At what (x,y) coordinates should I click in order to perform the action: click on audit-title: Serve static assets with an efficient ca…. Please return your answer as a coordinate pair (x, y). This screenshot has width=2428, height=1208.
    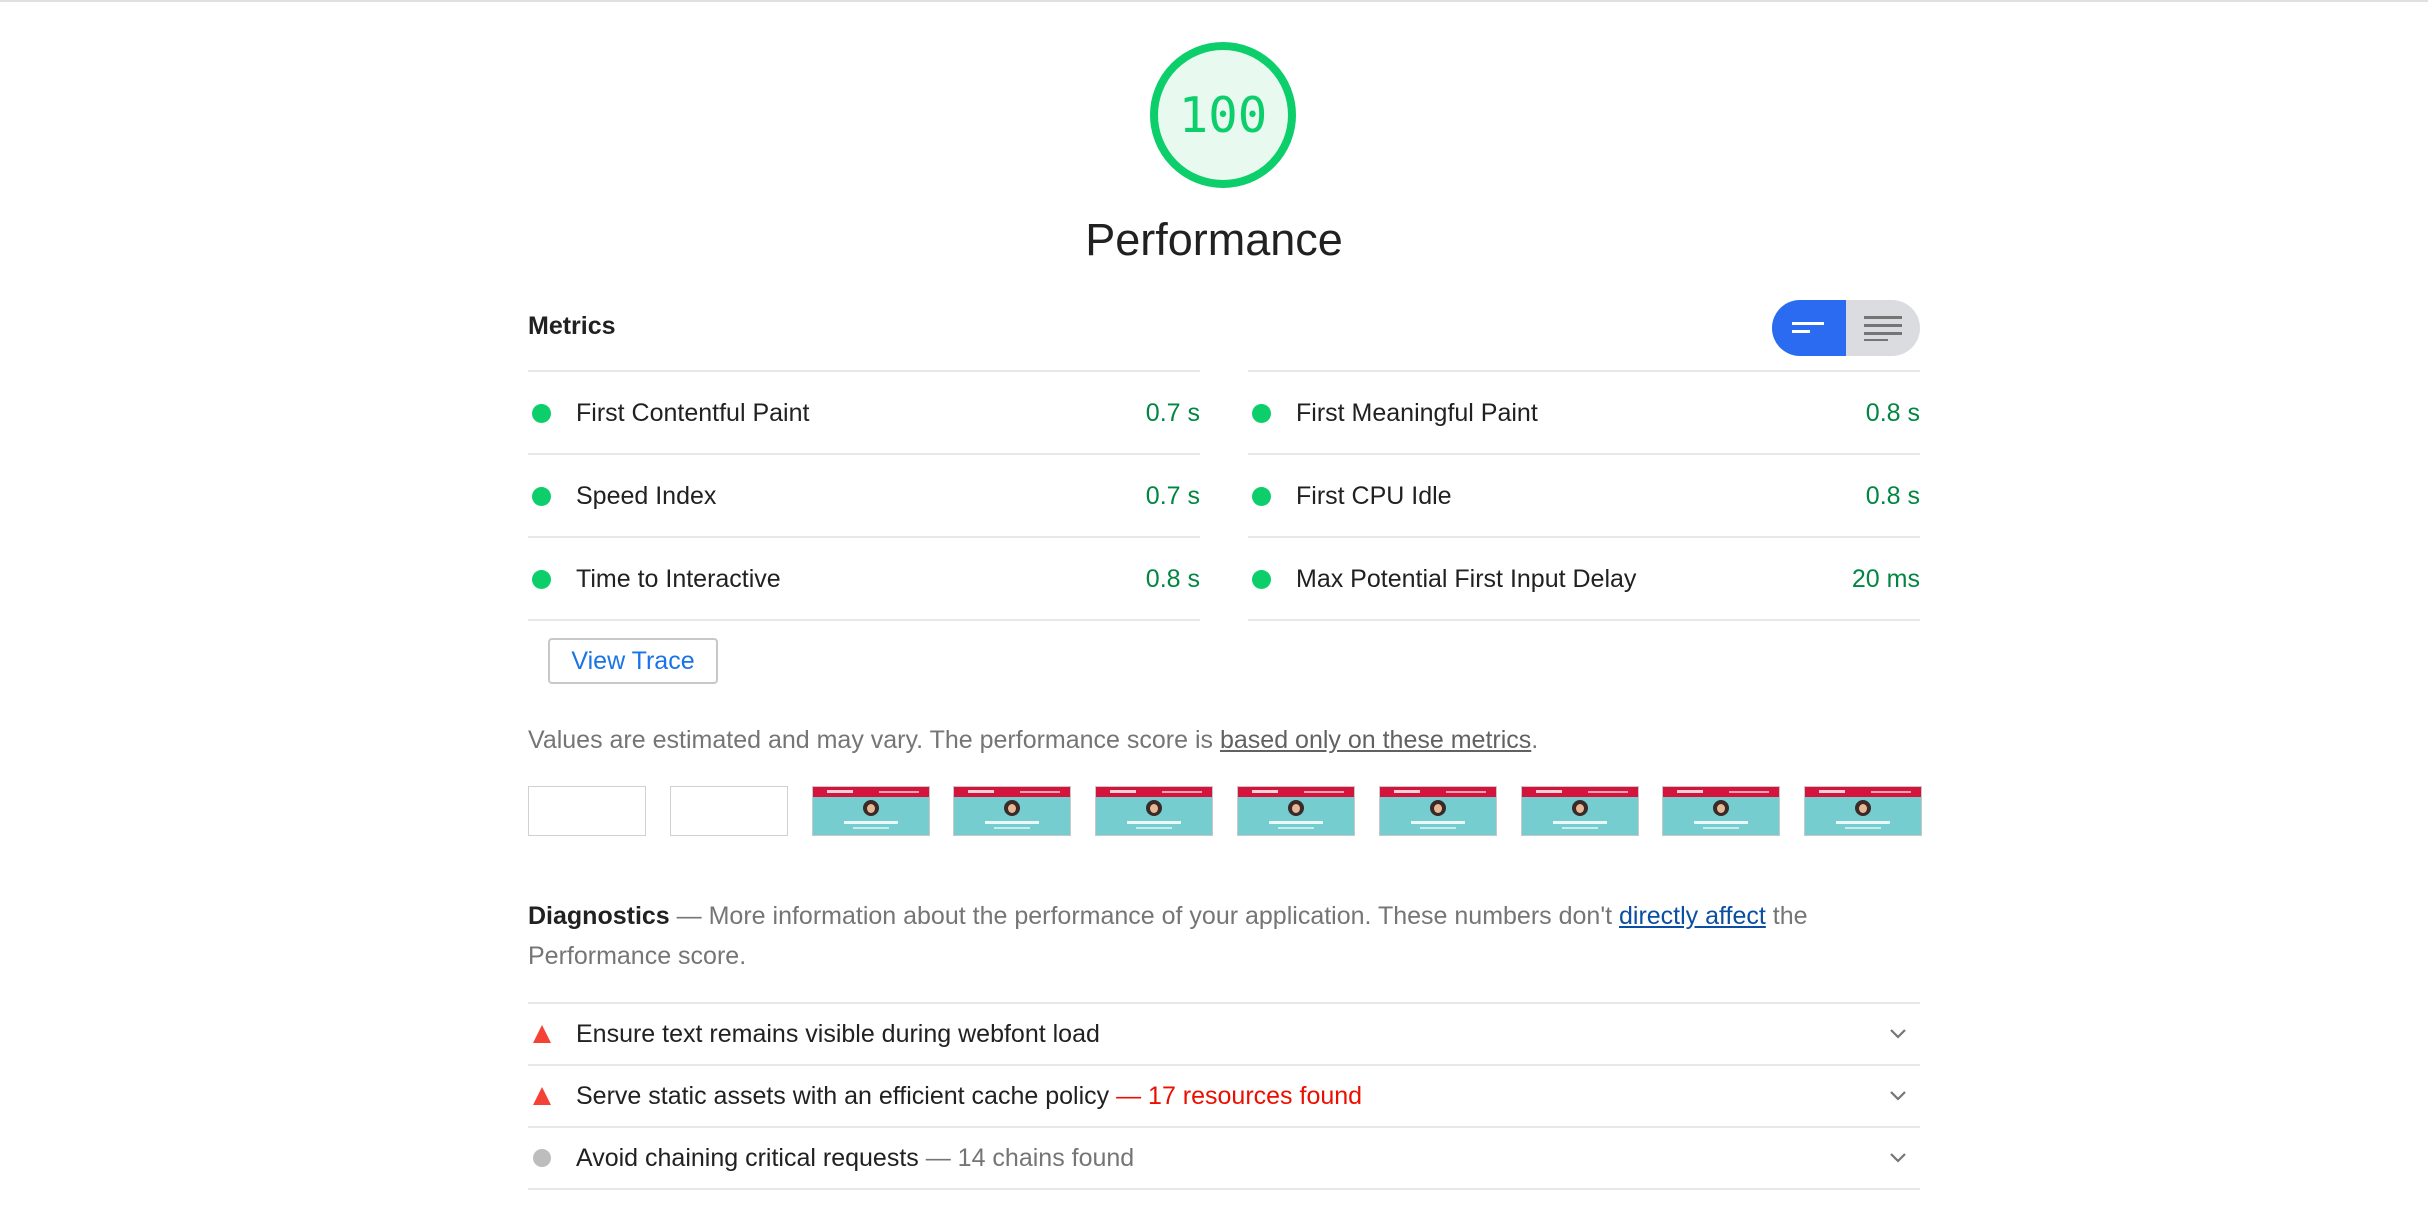
    Looking at the image, I should click on (843, 1096).